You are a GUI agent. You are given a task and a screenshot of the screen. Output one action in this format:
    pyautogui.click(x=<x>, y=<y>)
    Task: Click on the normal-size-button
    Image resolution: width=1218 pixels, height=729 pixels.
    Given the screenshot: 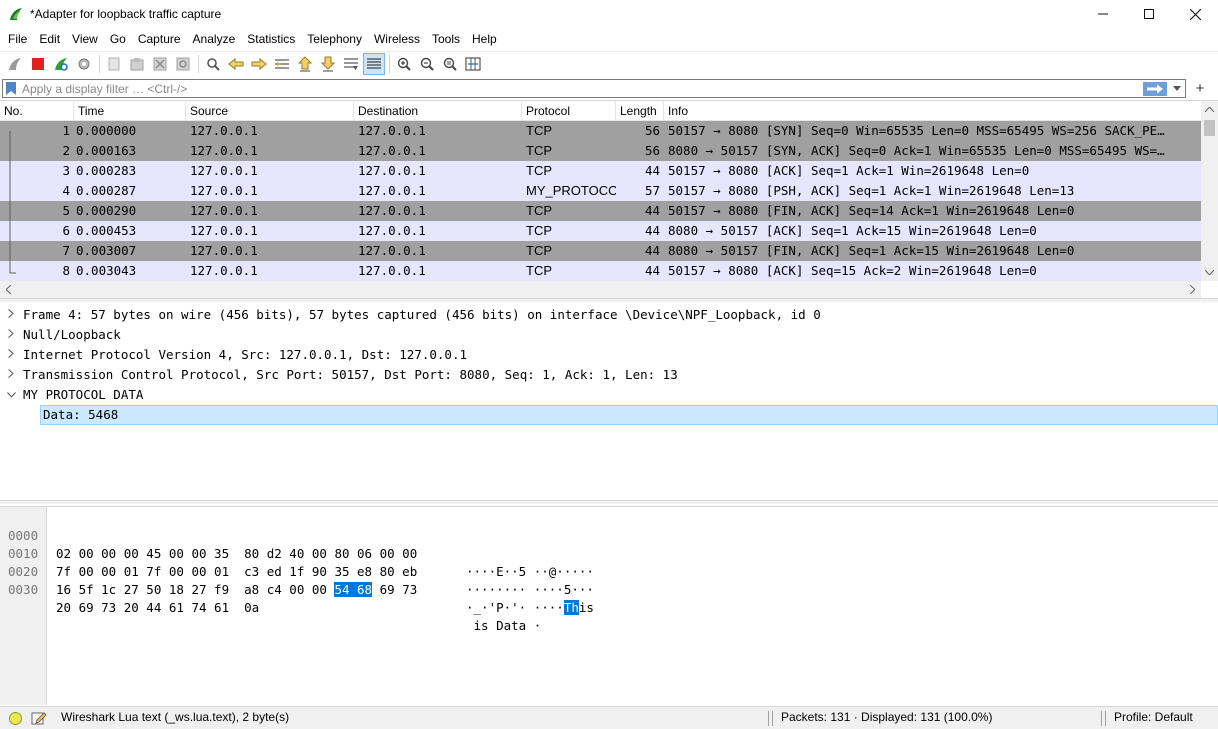 What is the action you would take?
    pyautogui.click(x=450, y=64)
    